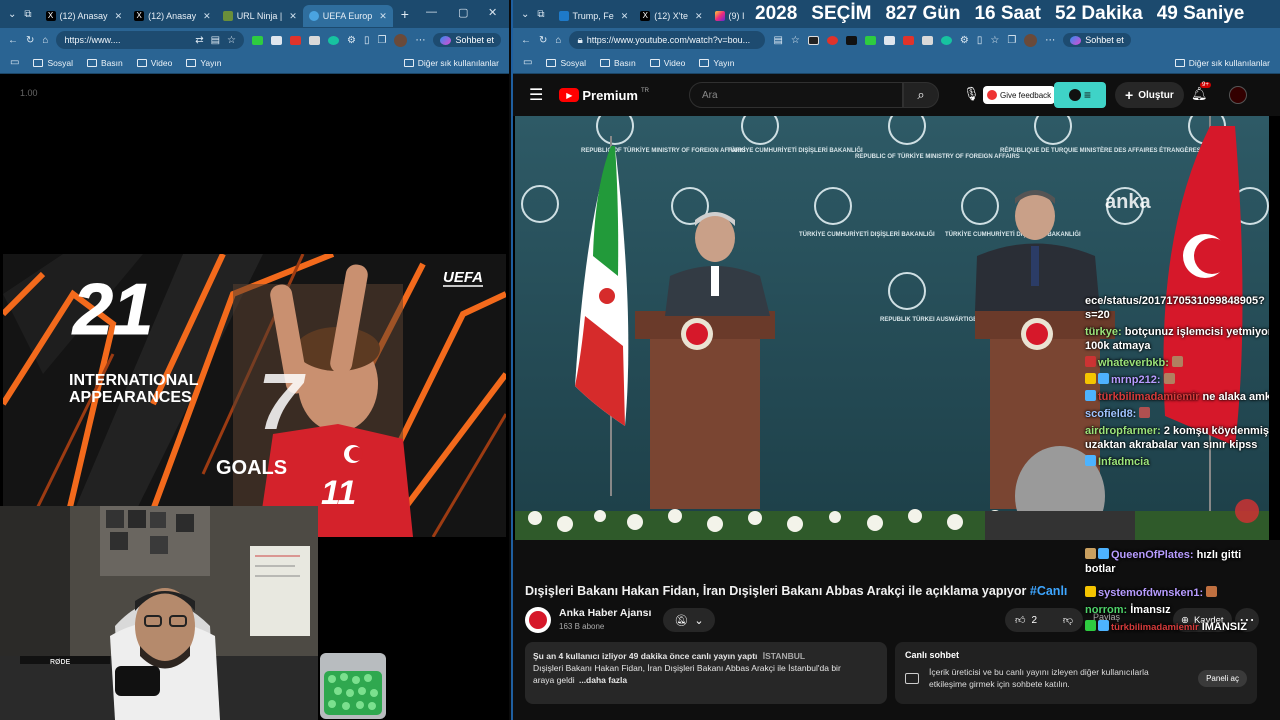 The width and height of the screenshot is (1280, 720). Describe the element at coordinates (603, 680) in the screenshot. I see `show-more-link: ...daha fazla` at that location.